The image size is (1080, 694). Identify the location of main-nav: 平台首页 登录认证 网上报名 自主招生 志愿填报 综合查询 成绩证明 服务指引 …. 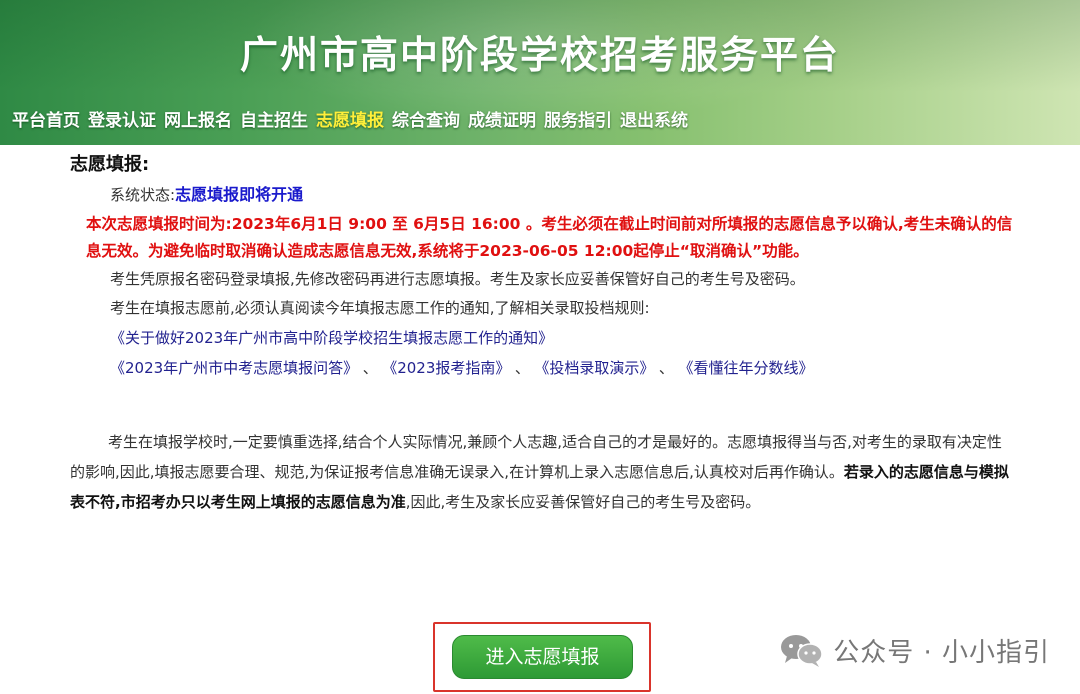
(350, 118).